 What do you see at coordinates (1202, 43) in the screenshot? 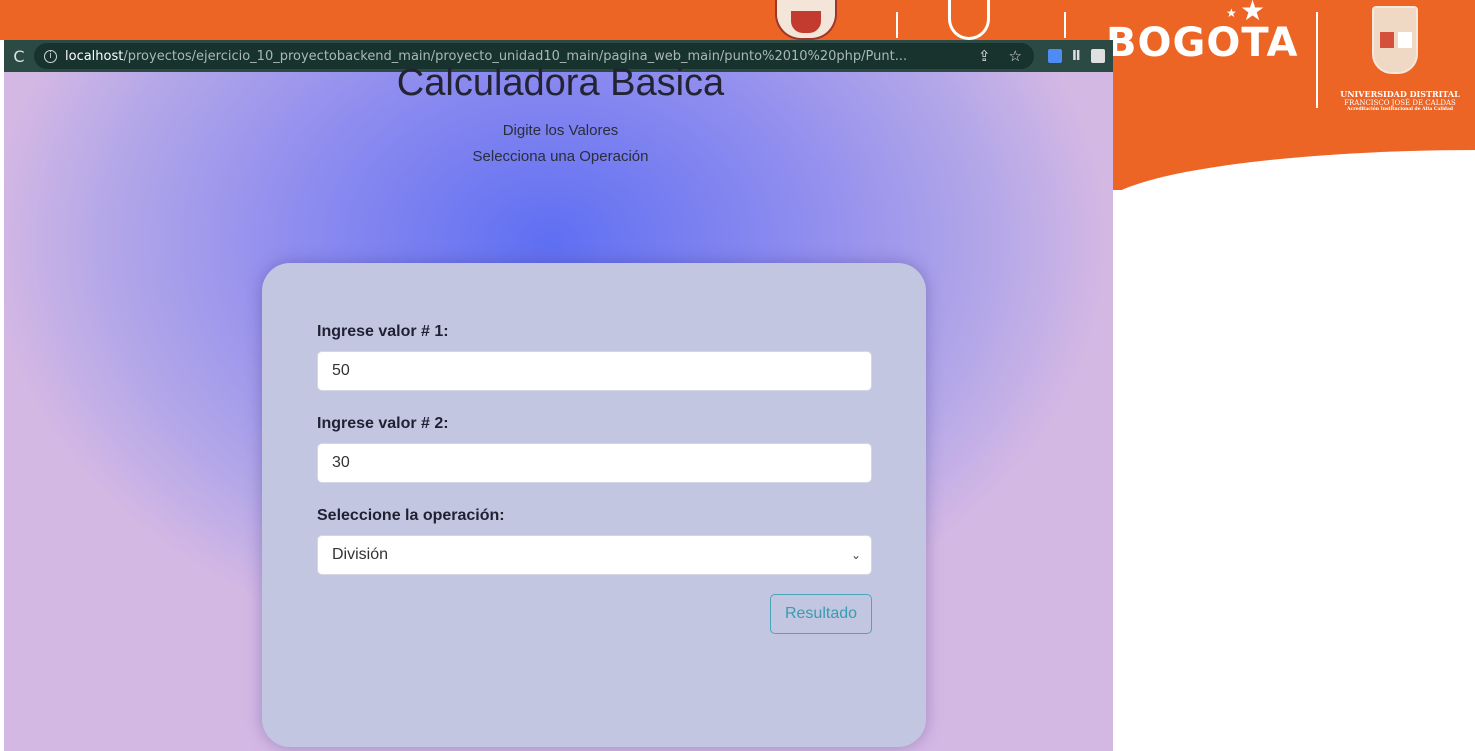
I see `bogota-logo: BOGOTA` at bounding box center [1202, 43].